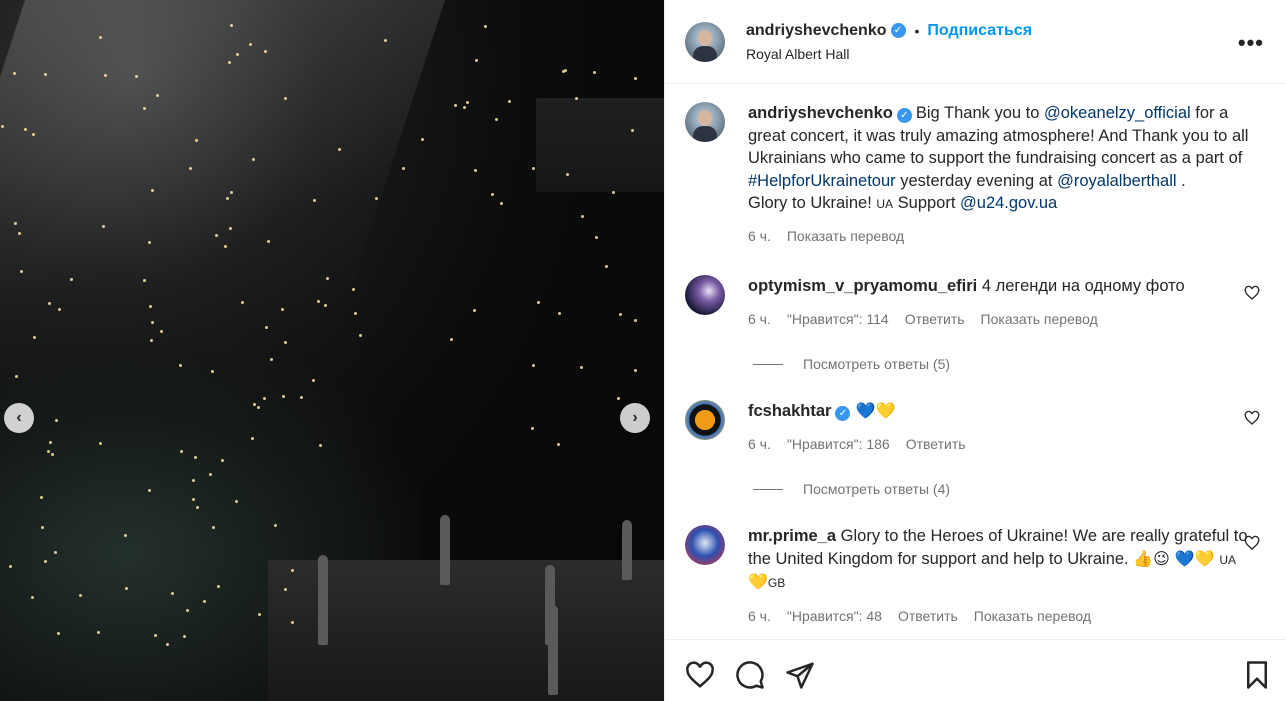 This screenshot has width=1286, height=701. I want to click on view-replies-label: Посмотреть ответы (5), so click(877, 364).